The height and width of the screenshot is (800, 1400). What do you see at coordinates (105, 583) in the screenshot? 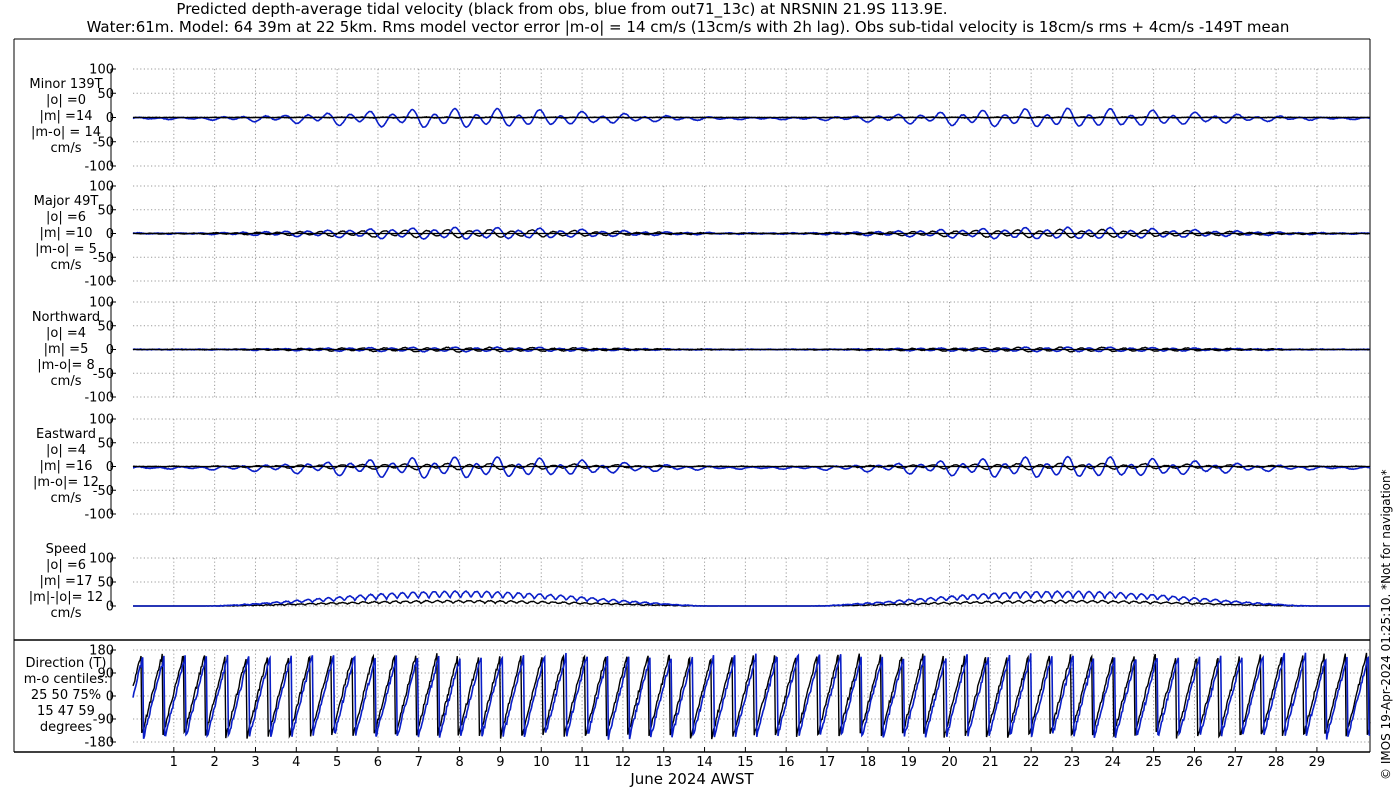
I see `speed-ytick-label-1: 50` at bounding box center [105, 583].